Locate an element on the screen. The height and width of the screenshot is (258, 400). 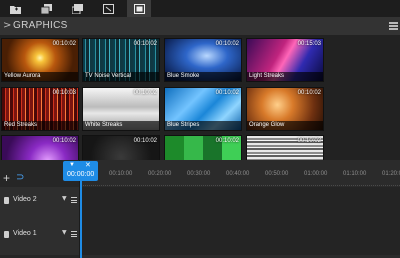
track-name: Video 2 is located at coordinates (25, 199).